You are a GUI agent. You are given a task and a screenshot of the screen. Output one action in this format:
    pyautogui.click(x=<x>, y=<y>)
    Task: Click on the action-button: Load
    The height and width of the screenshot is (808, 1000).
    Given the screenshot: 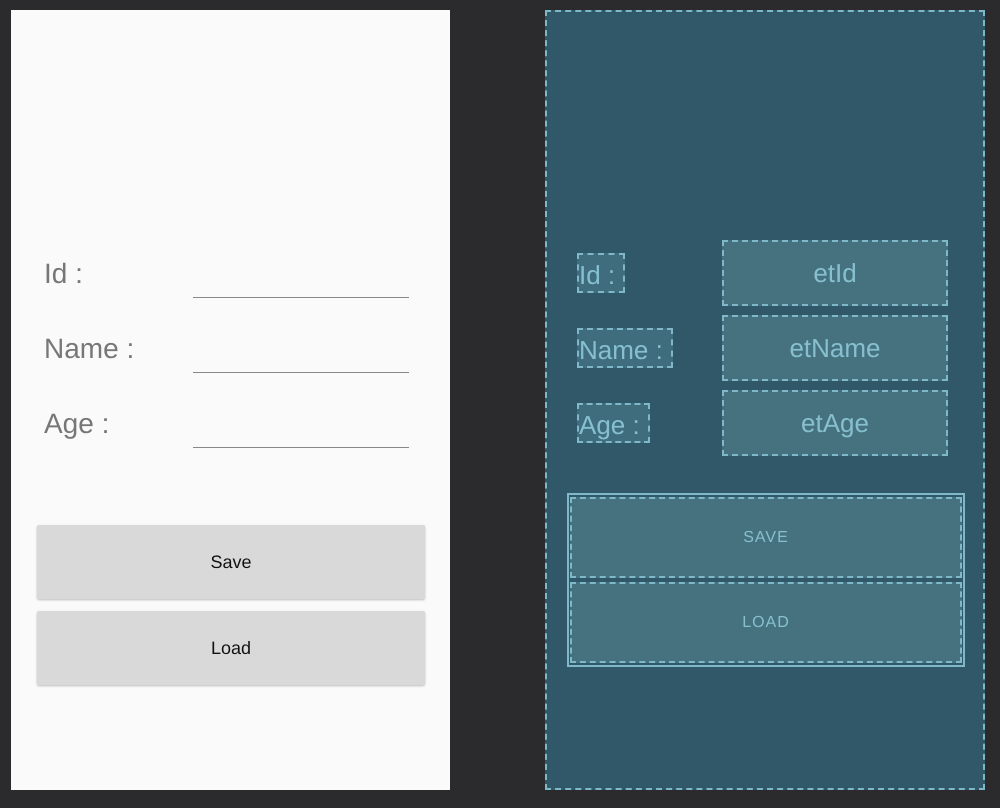 What is the action you would take?
    pyautogui.click(x=231, y=648)
    